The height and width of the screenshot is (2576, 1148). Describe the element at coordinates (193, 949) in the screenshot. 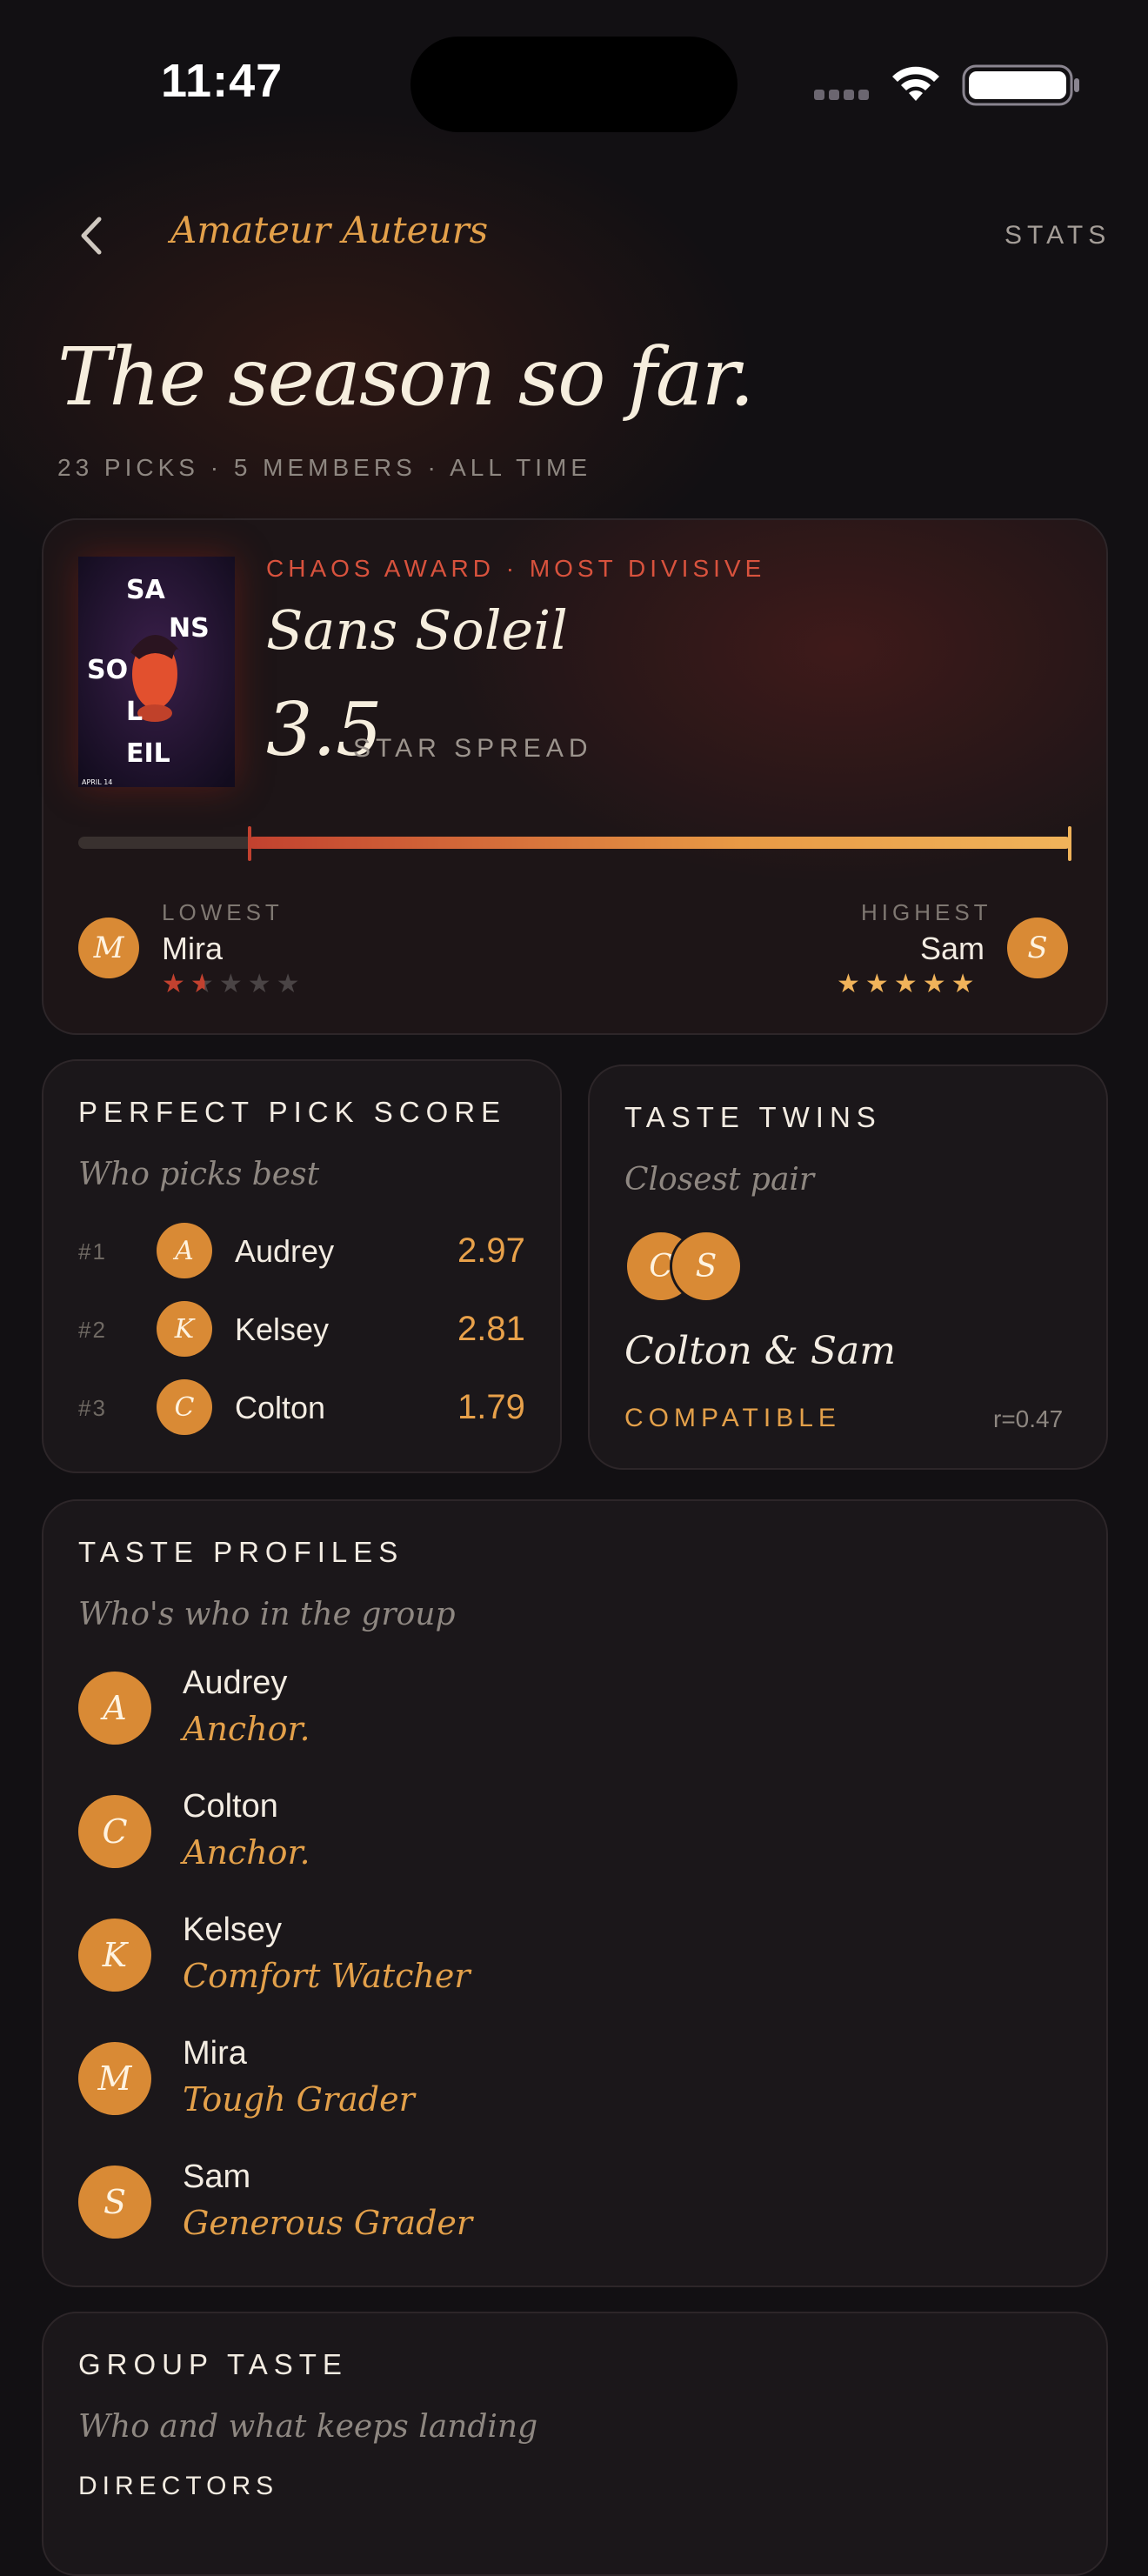

I see `lowest-name: Mira` at that location.